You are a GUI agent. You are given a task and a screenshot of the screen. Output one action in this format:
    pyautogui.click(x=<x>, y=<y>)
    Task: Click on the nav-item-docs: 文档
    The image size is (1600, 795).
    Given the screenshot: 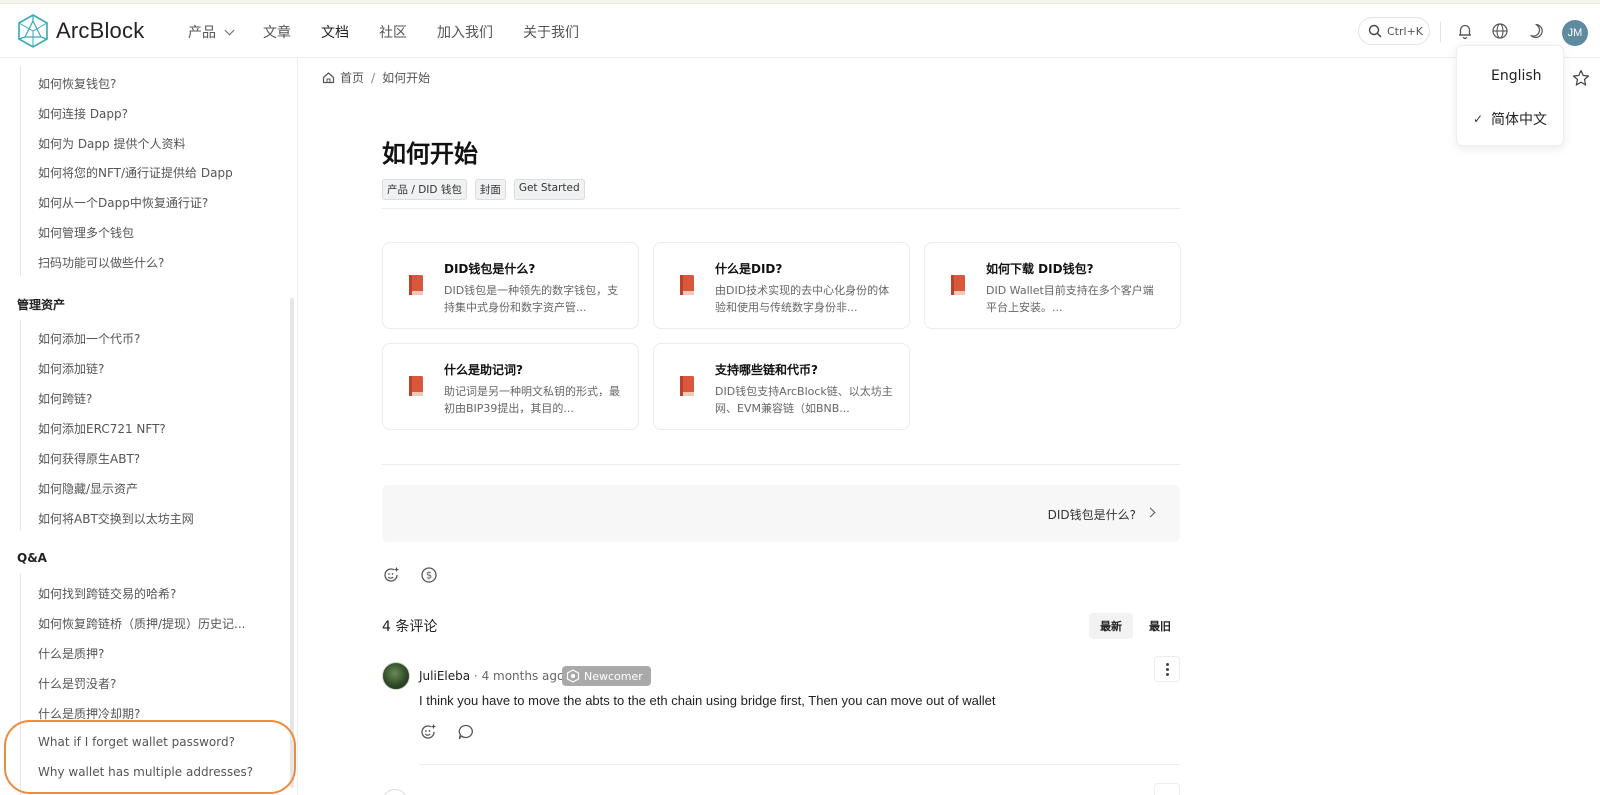 What is the action you would take?
    pyautogui.click(x=335, y=32)
    